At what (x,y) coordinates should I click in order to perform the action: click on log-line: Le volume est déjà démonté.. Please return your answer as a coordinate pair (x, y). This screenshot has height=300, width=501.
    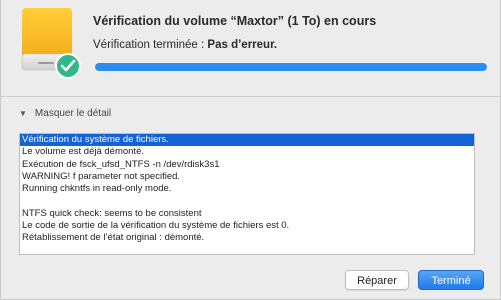
    Looking at the image, I should click on (247, 152).